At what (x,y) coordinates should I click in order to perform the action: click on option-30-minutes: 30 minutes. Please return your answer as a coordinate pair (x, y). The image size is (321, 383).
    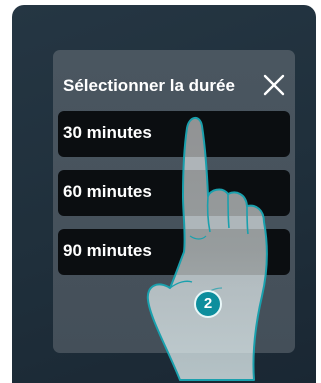
    Looking at the image, I should click on (174, 134).